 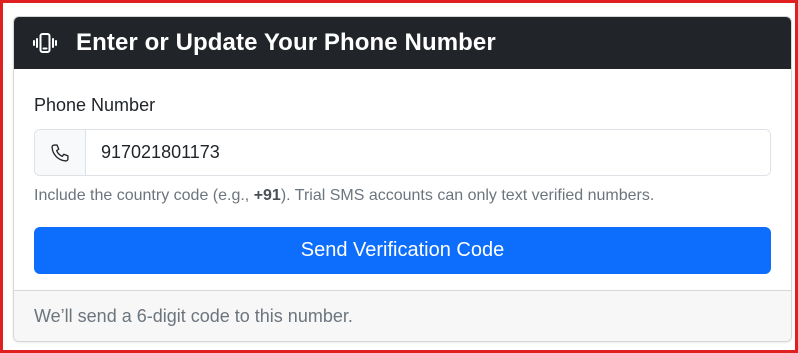 What do you see at coordinates (286, 42) in the screenshot?
I see `page-title: Enter or Update Your Phone Number` at bounding box center [286, 42].